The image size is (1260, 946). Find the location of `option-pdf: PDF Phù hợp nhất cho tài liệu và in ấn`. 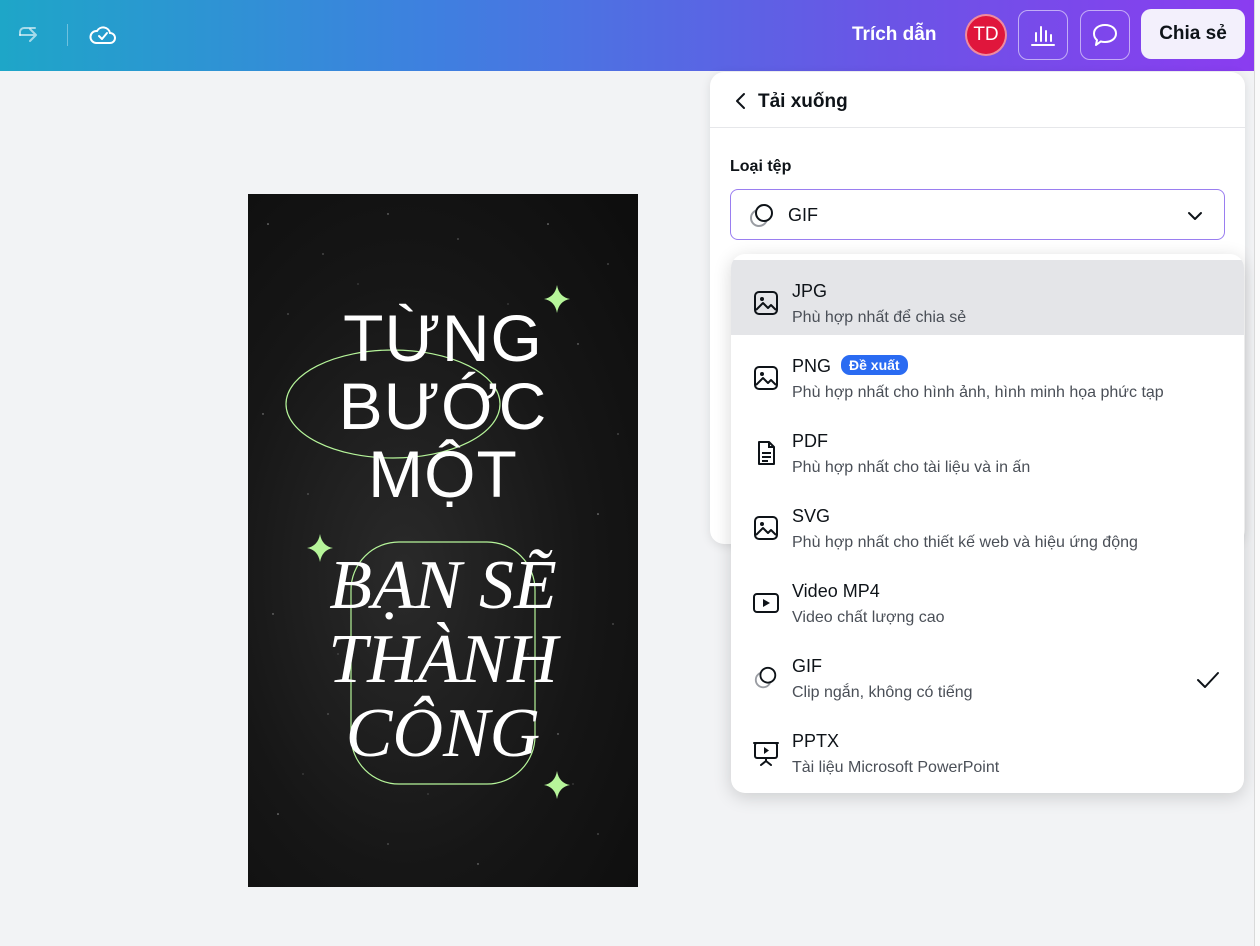

option-pdf: PDF Phù hợp nhất cho tài liệu và in ấn is located at coordinates (987, 447).